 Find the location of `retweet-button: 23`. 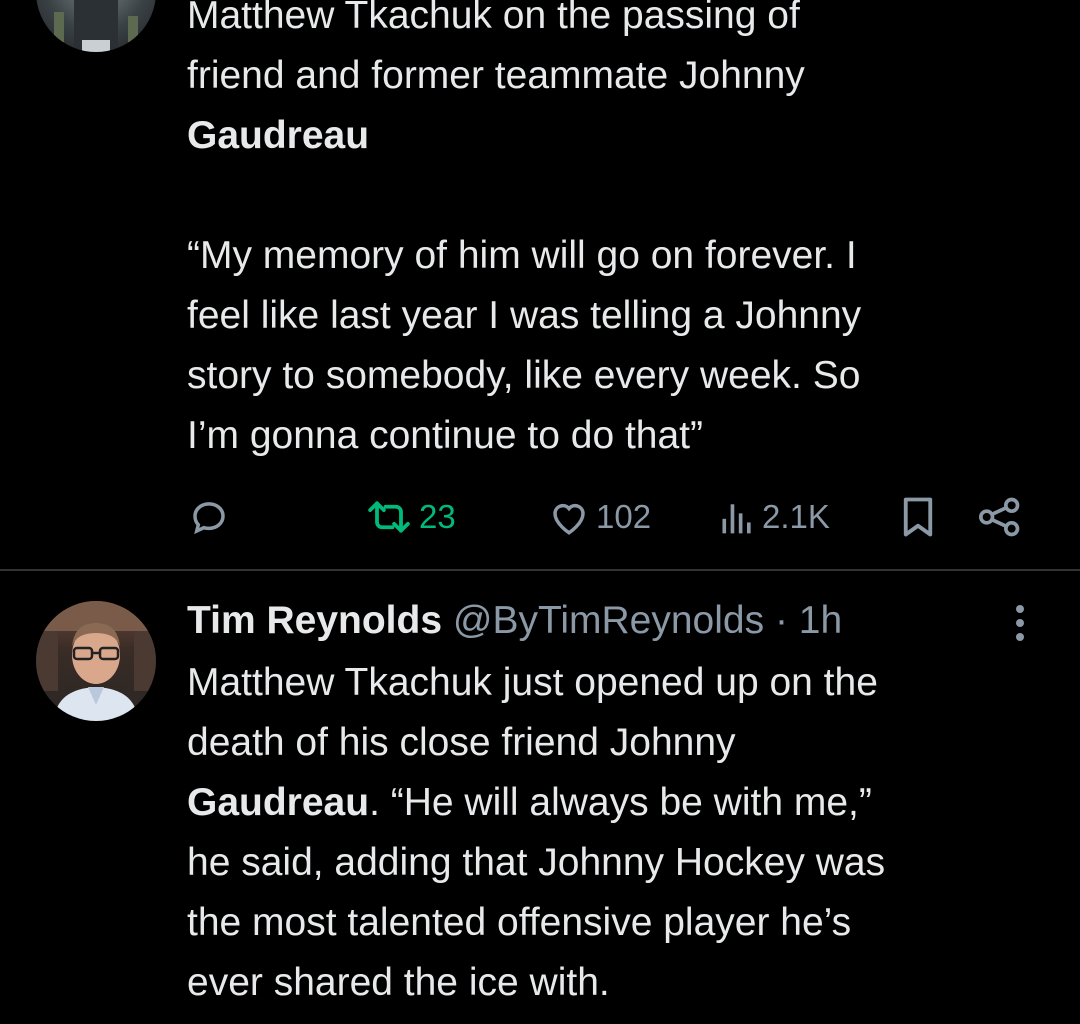

retweet-button: 23 is located at coordinates (410, 517).